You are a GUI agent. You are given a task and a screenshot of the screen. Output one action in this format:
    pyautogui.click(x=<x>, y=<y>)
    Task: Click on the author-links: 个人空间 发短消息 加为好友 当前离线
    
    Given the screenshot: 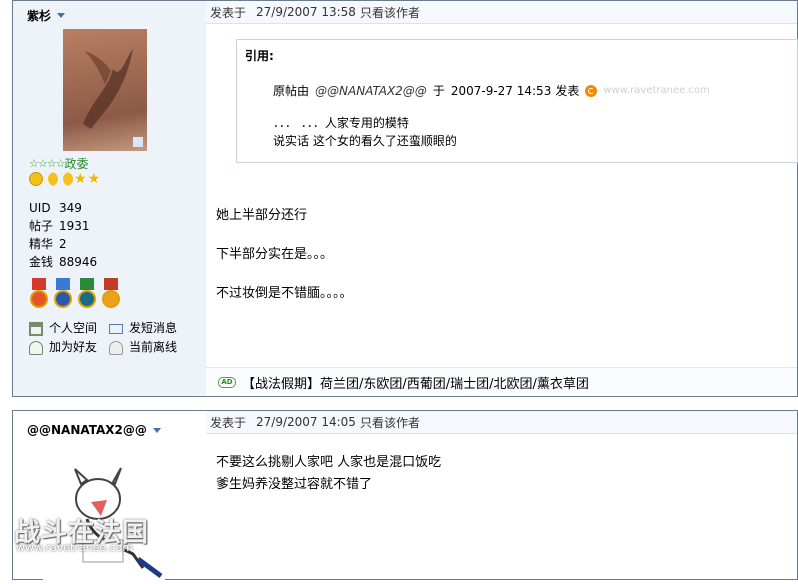 What is the action you would take?
    pyautogui.click(x=109, y=338)
    